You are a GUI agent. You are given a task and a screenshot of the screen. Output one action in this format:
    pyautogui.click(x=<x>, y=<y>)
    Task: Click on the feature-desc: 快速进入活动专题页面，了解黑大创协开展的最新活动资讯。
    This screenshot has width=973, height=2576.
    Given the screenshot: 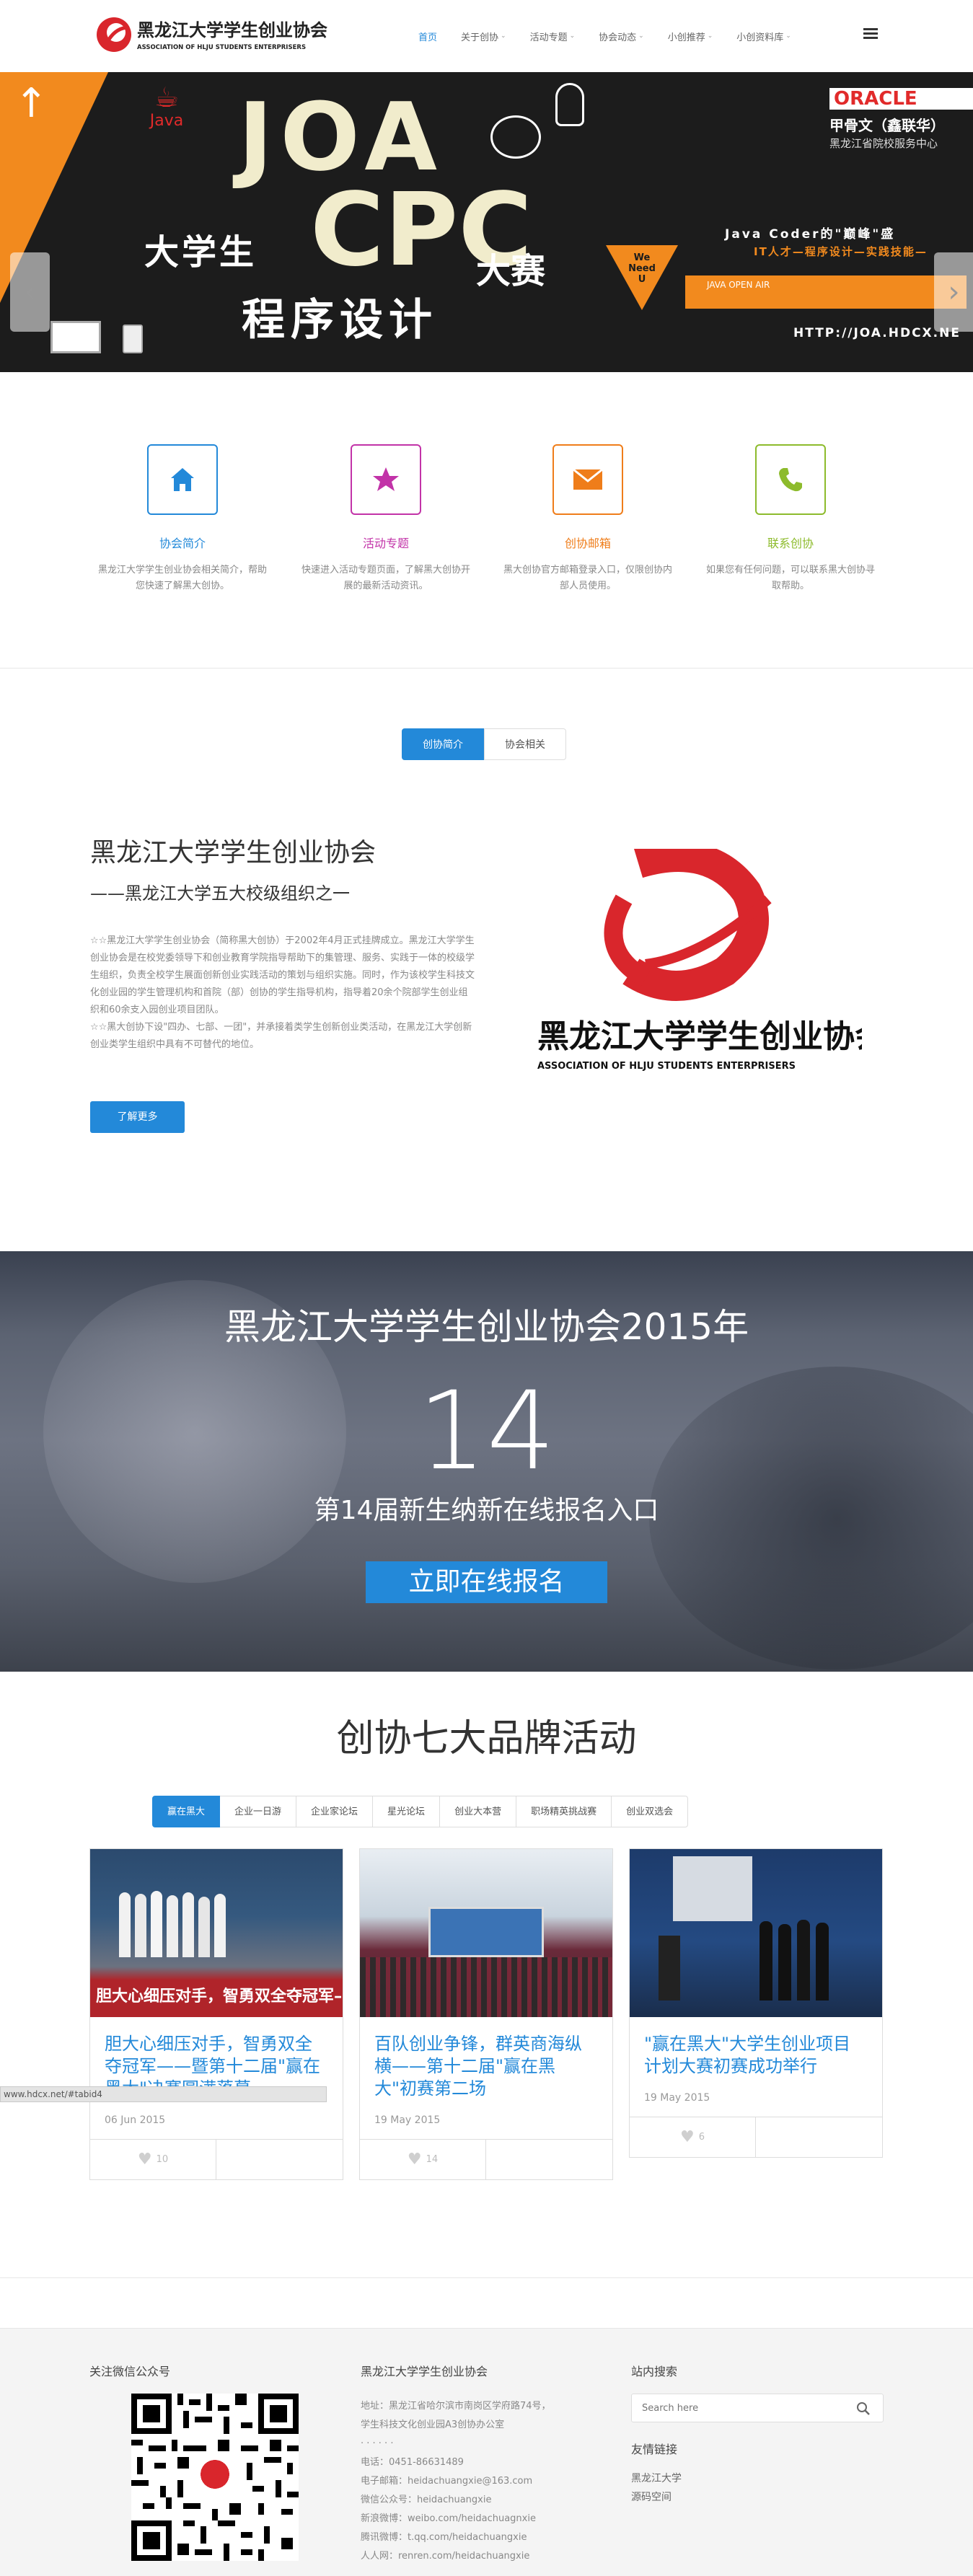 What is the action you would take?
    pyautogui.click(x=385, y=578)
    